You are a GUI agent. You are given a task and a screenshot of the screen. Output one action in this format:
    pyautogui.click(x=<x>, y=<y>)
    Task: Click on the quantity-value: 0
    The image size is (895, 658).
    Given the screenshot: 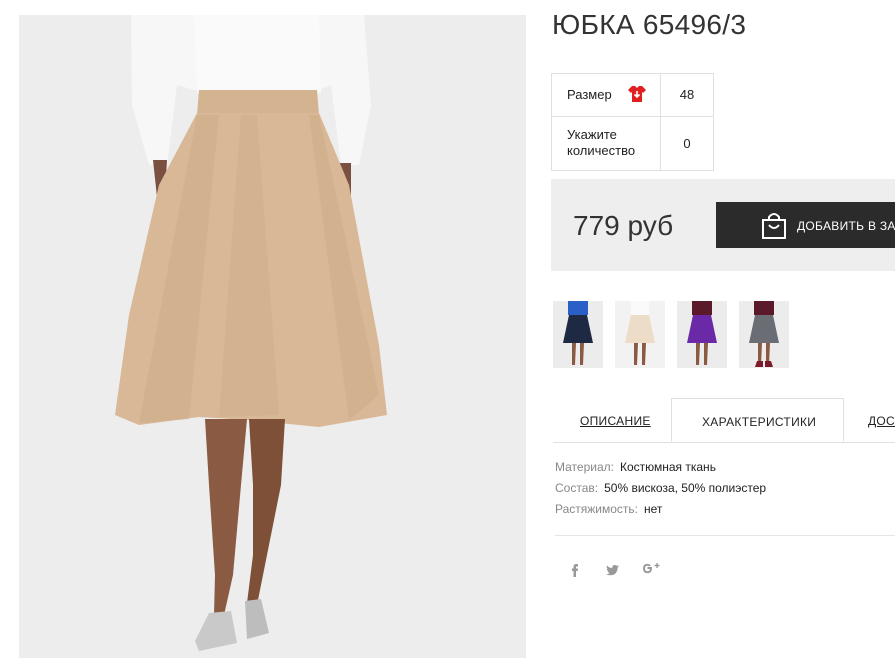 What is the action you would take?
    pyautogui.click(x=687, y=143)
    